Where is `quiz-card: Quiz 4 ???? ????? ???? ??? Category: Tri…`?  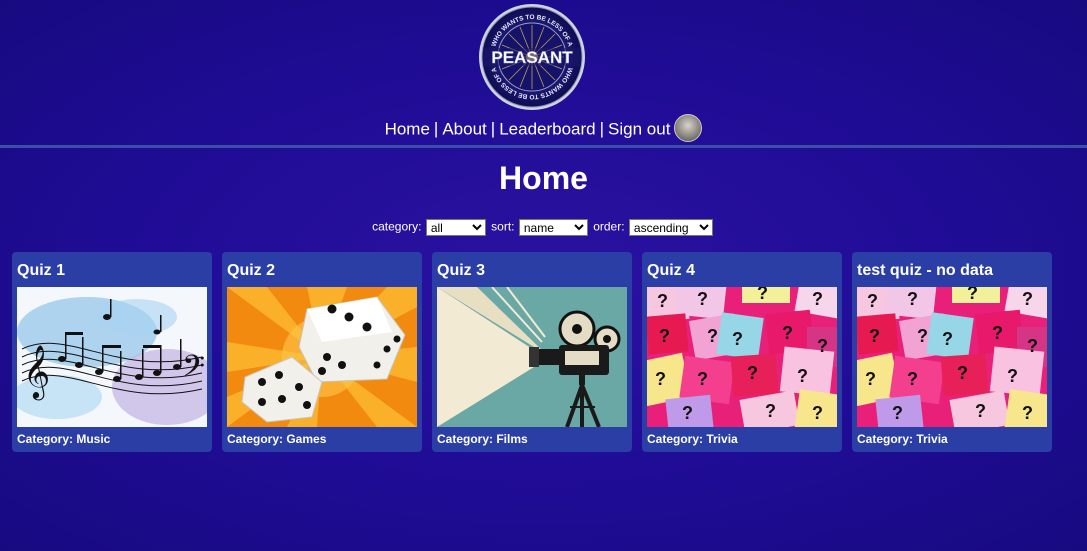
quiz-card: Quiz 4 ???? ????? ???? ??? Category: Tri… is located at coordinates (742, 352).